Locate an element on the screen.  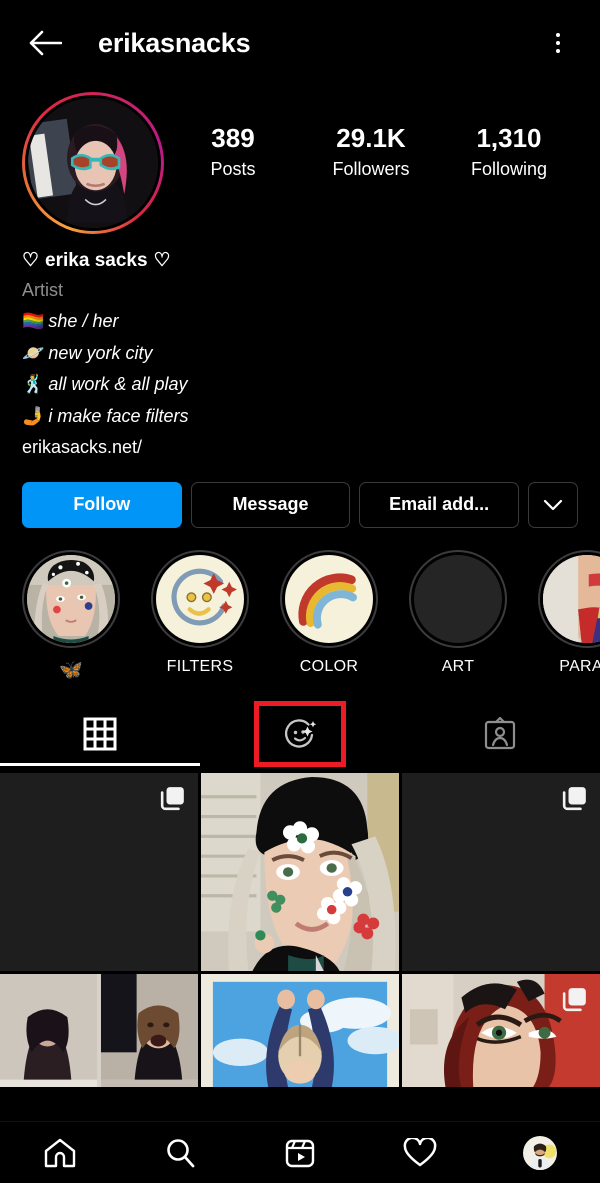
avatar-image is located at coordinates (93, 163).